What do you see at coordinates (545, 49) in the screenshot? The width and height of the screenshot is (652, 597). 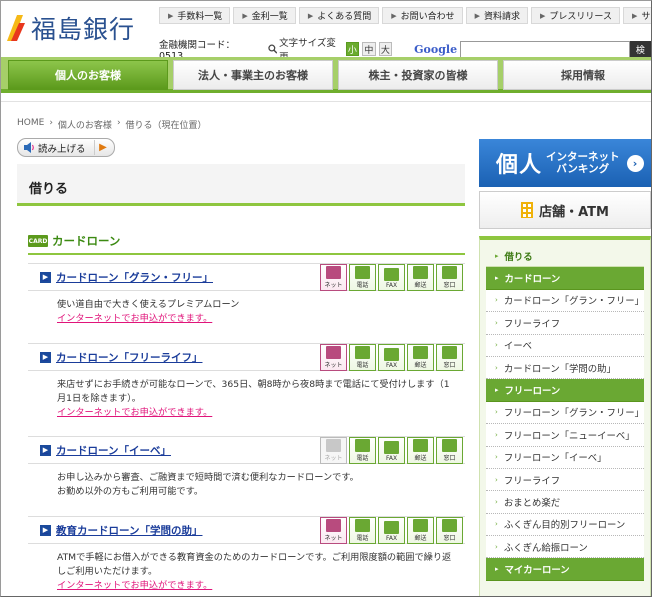 I see `search-input` at bounding box center [545, 49].